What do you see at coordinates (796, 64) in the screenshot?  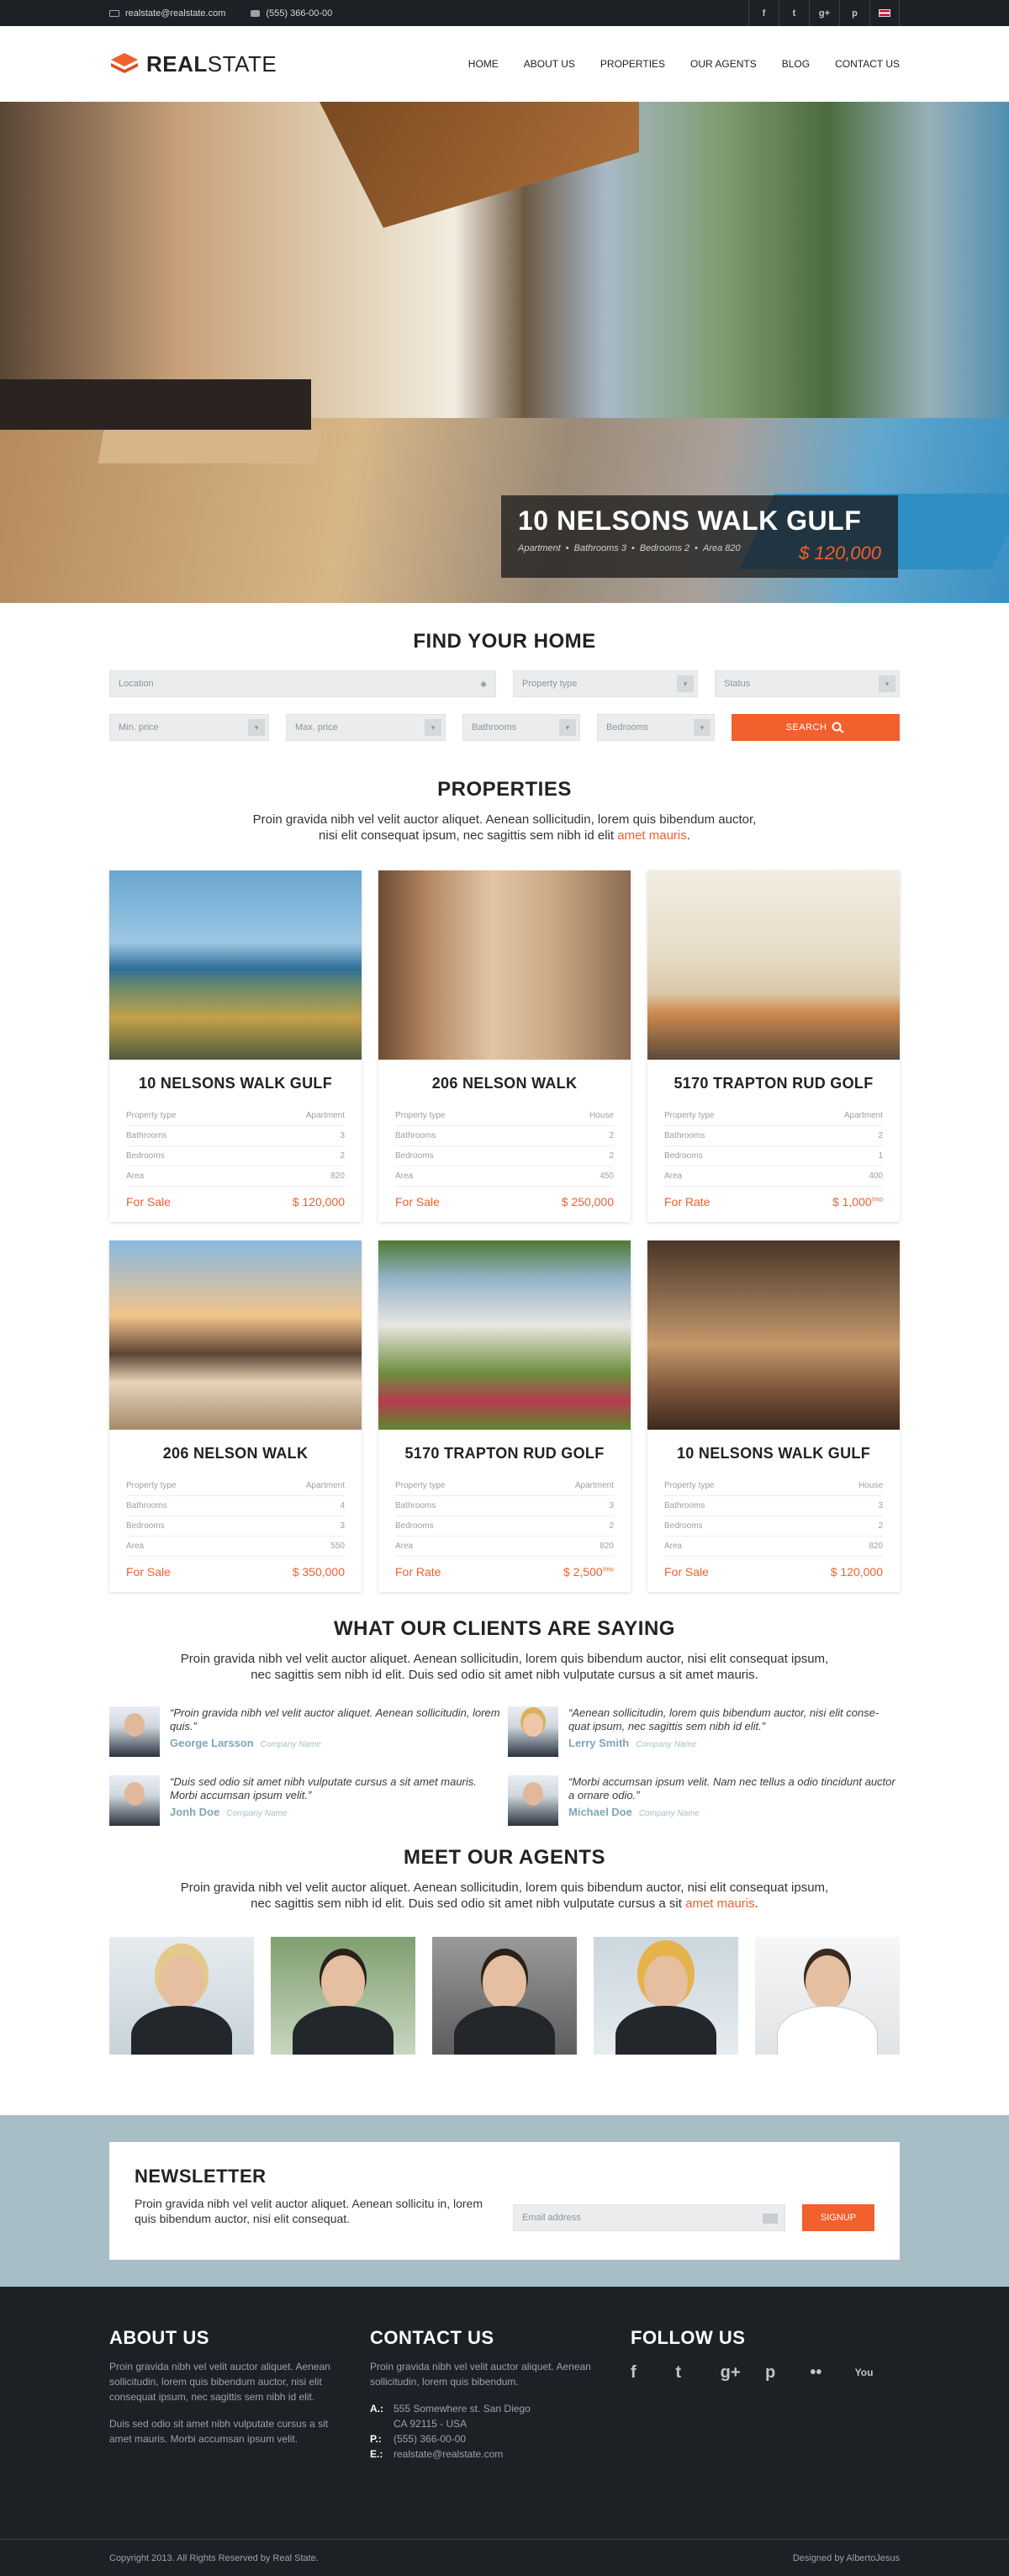 I see `nav-blog: BLOG` at bounding box center [796, 64].